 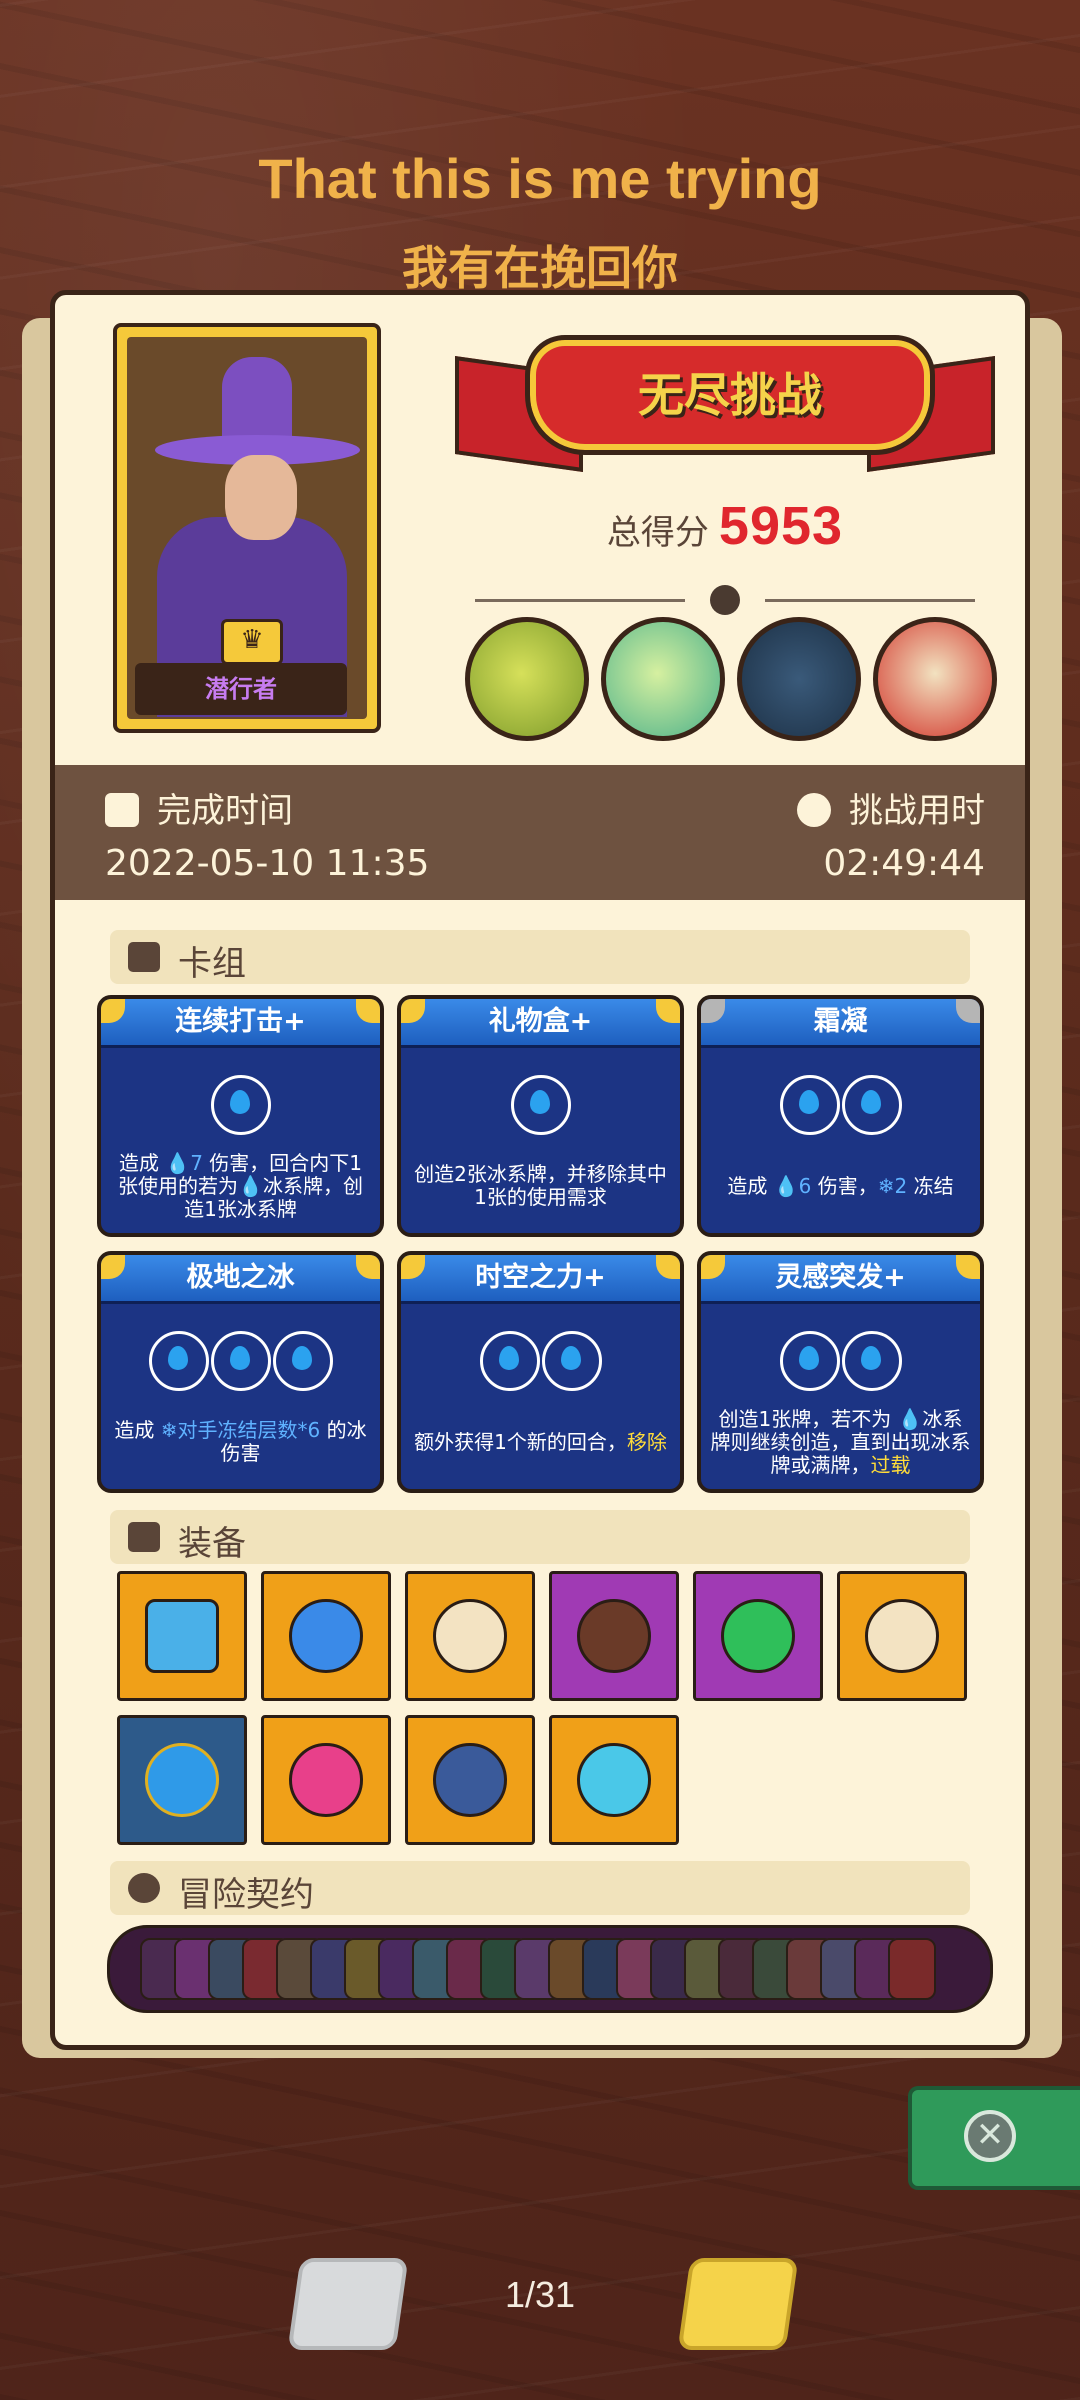 What do you see at coordinates (212, 964) in the screenshot?
I see `deck-title: 卡组` at bounding box center [212, 964].